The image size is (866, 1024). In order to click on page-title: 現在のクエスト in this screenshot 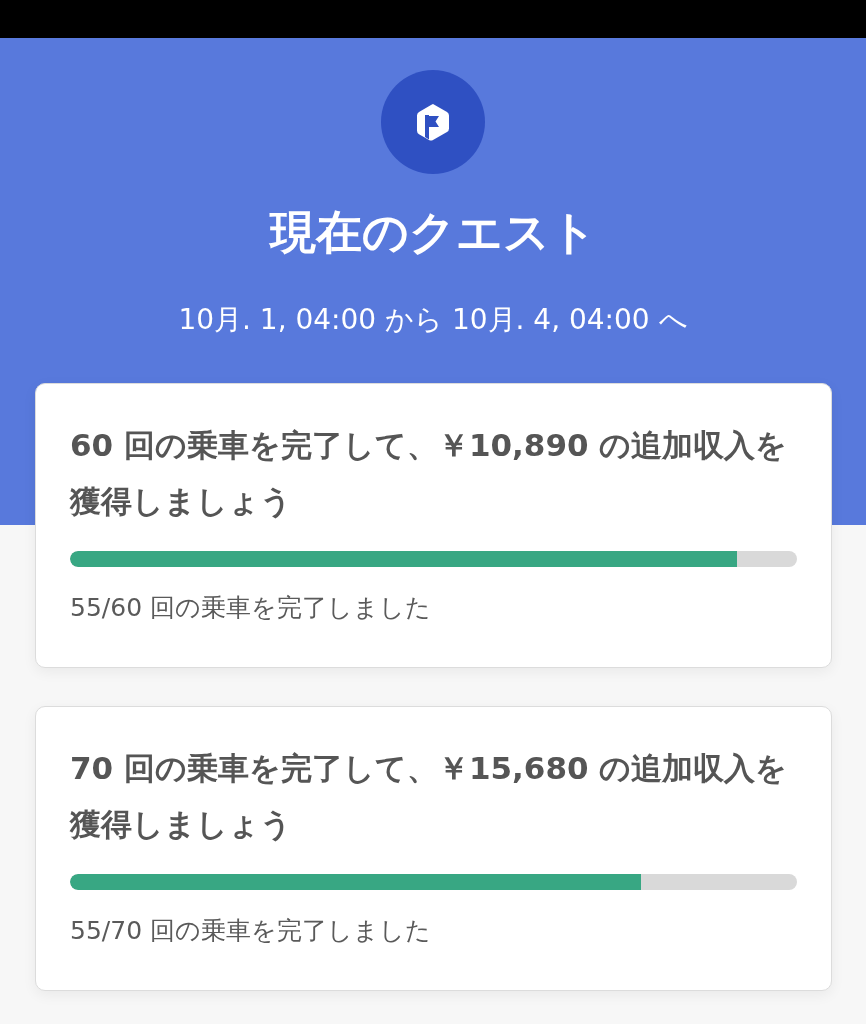, I will do `click(433, 232)`.